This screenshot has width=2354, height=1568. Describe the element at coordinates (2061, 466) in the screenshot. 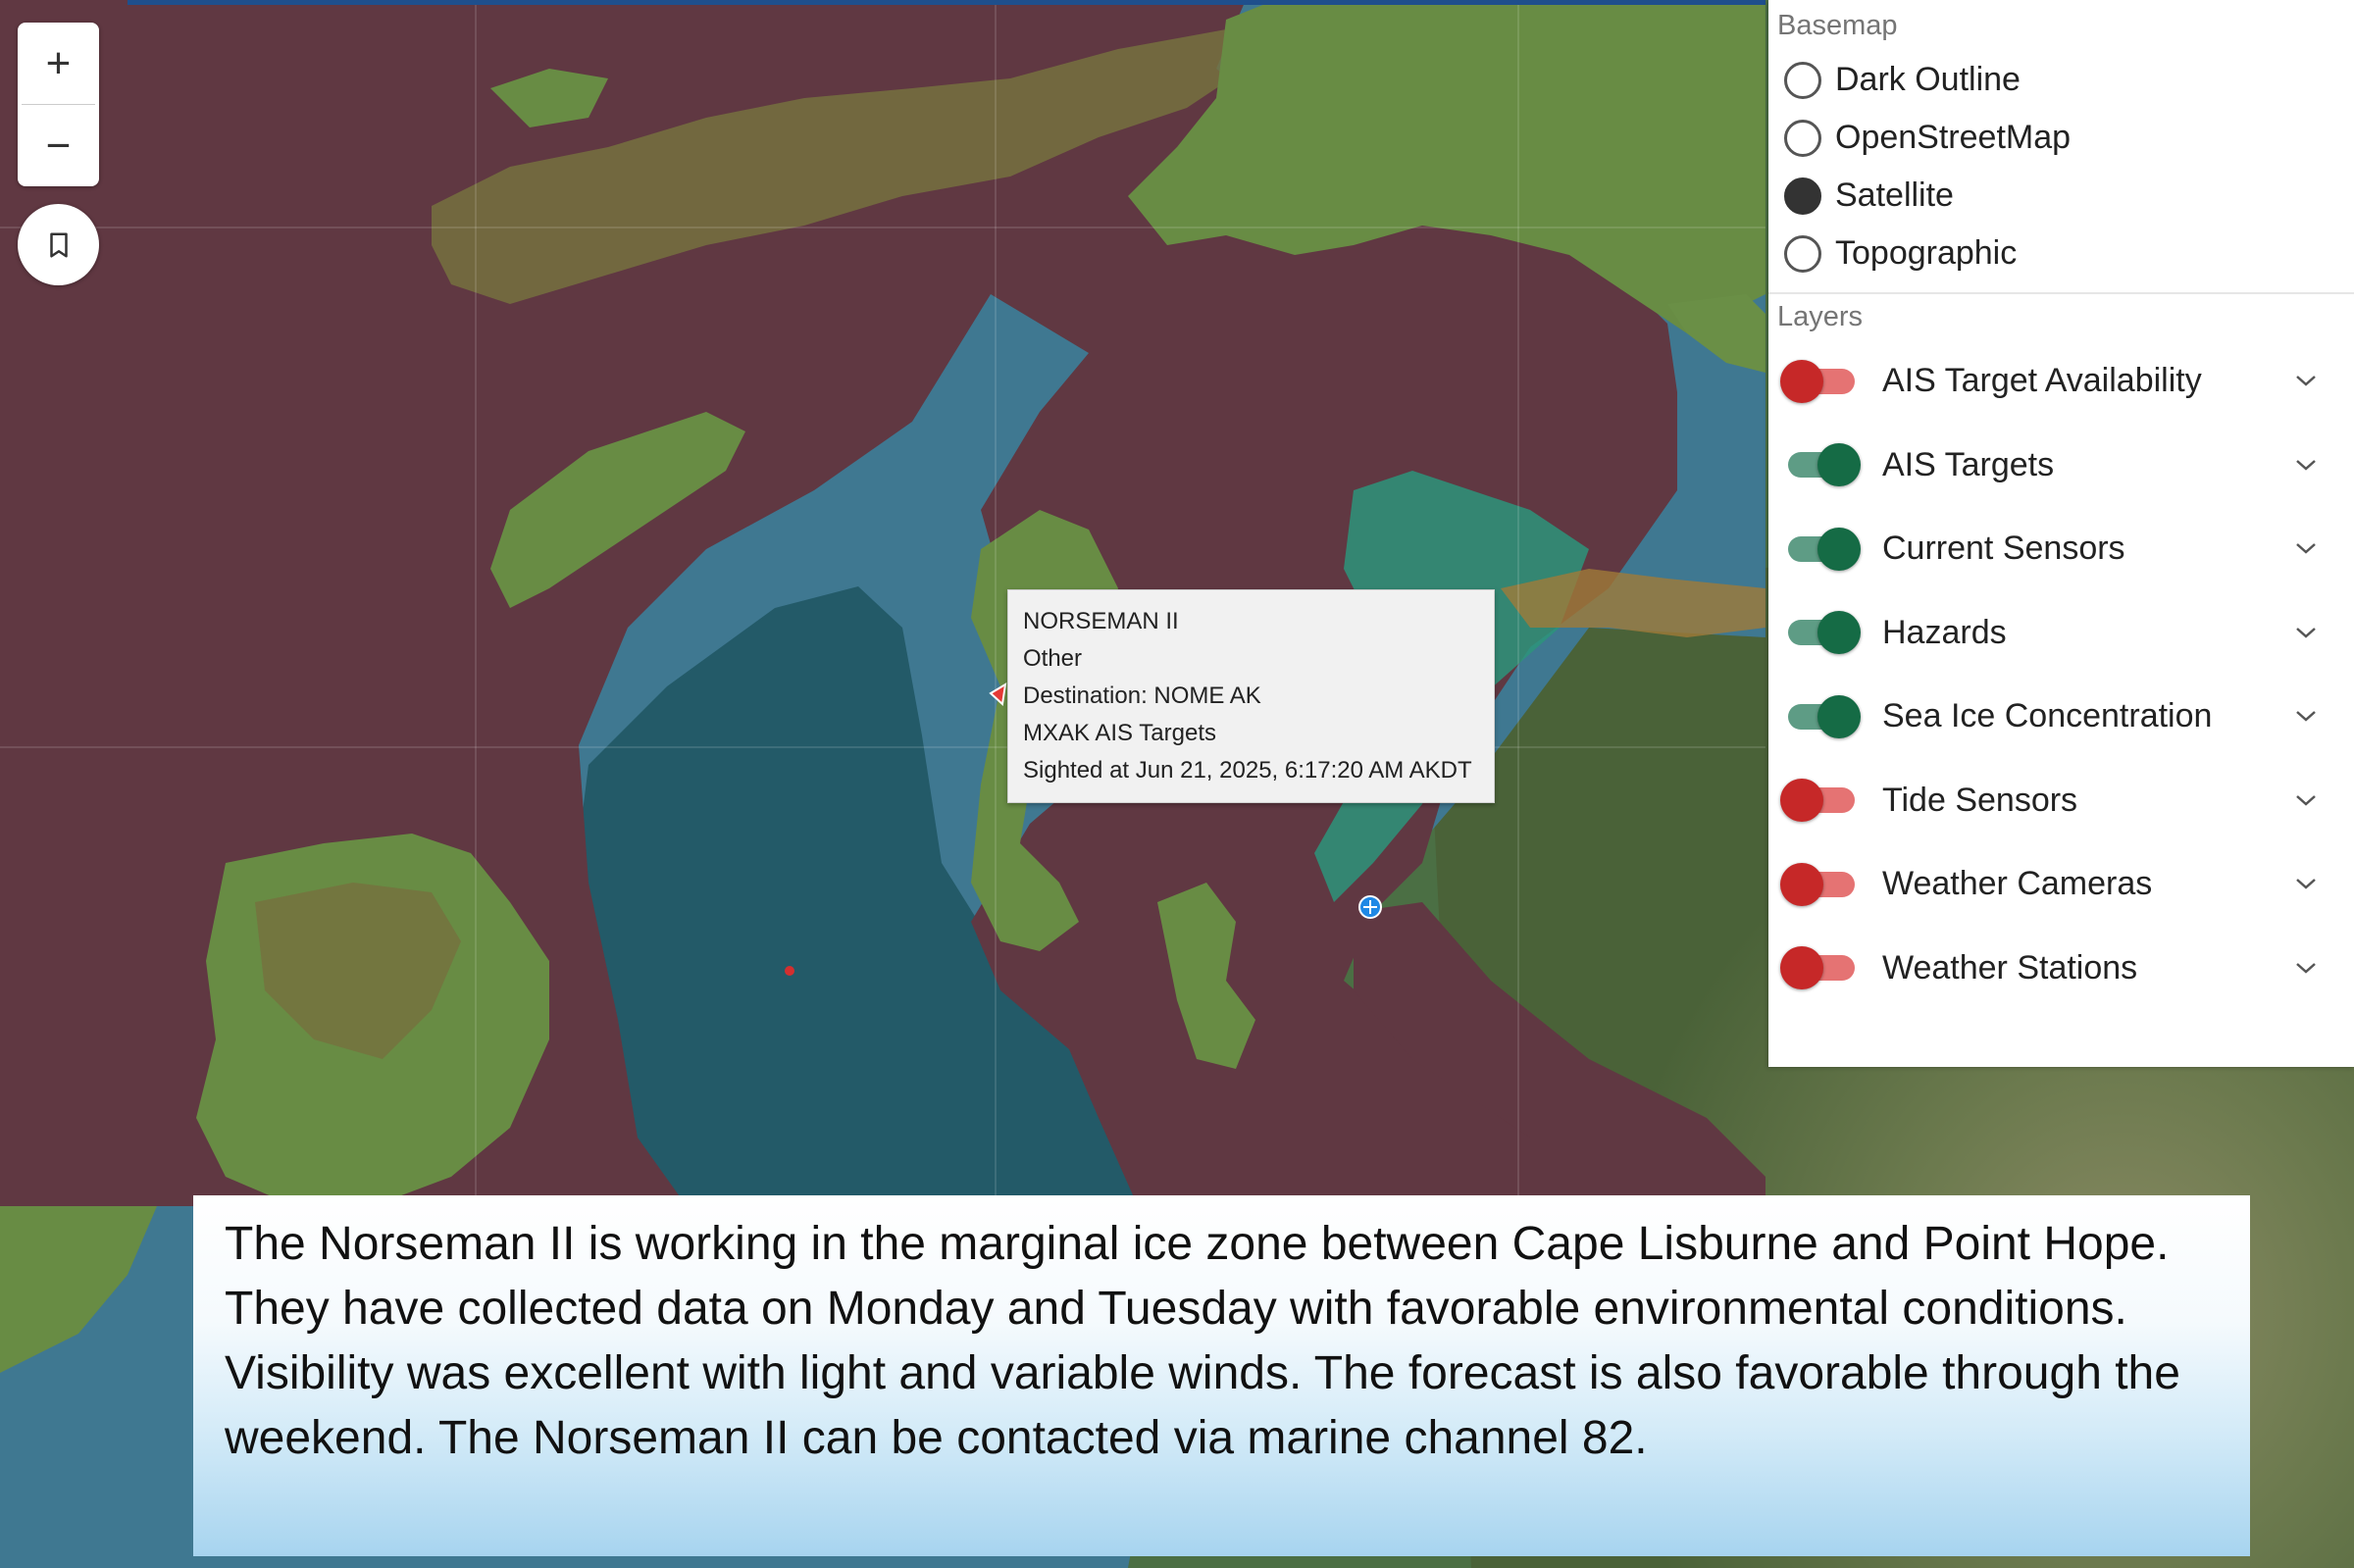

I see `layer-row-ais-targets: AIS Targets` at that location.